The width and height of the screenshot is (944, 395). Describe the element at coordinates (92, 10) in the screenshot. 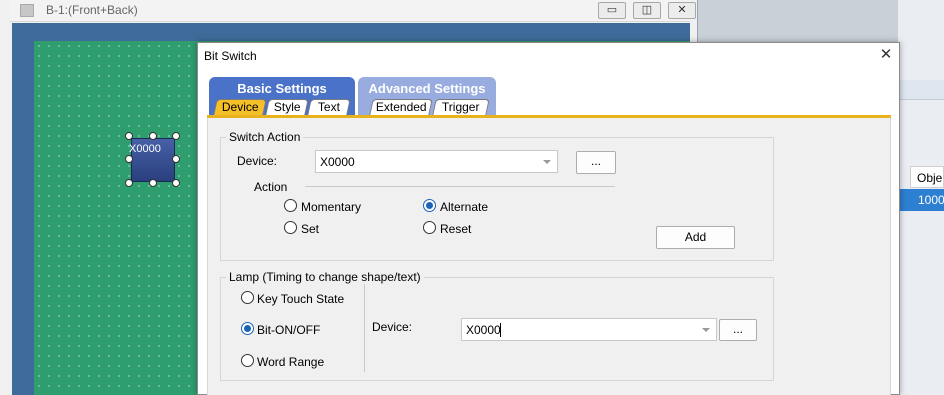

I see `editor-title: B-1:(Front+Back)` at that location.